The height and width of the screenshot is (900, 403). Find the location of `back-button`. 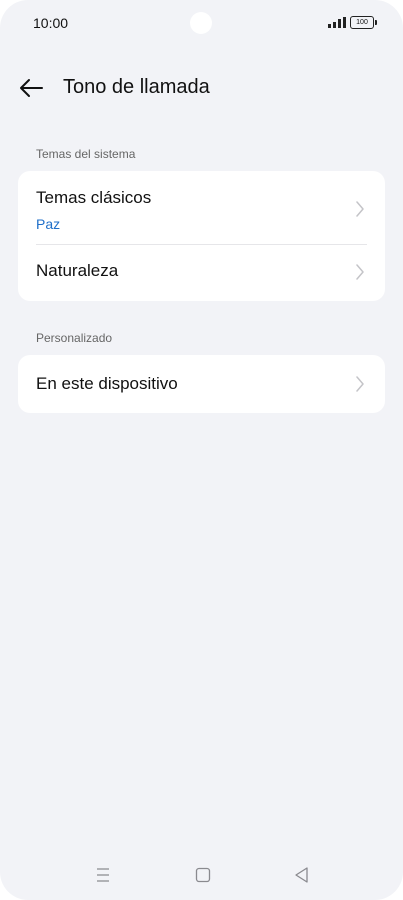

back-button is located at coordinates (32, 88).